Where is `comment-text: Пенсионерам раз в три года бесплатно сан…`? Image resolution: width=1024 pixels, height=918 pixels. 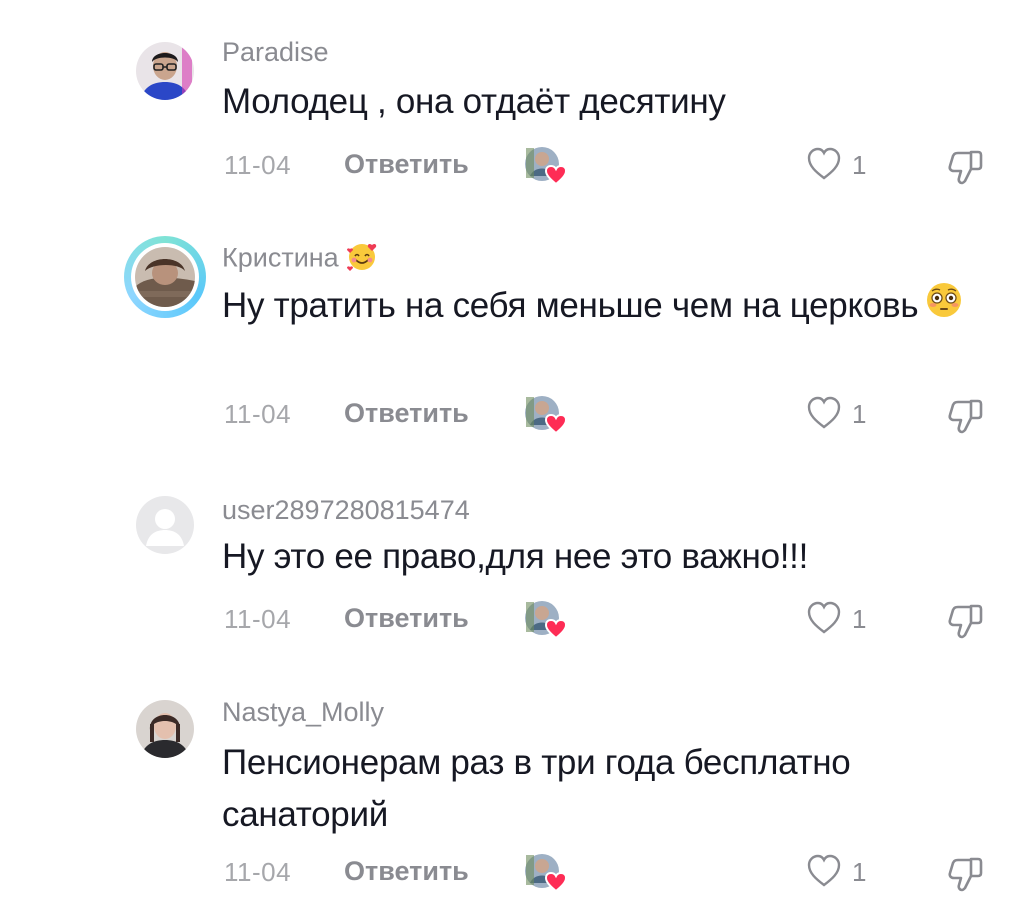
comment-text: Пенсионерам раз в три года бесплатно сан… is located at coordinates (602, 789).